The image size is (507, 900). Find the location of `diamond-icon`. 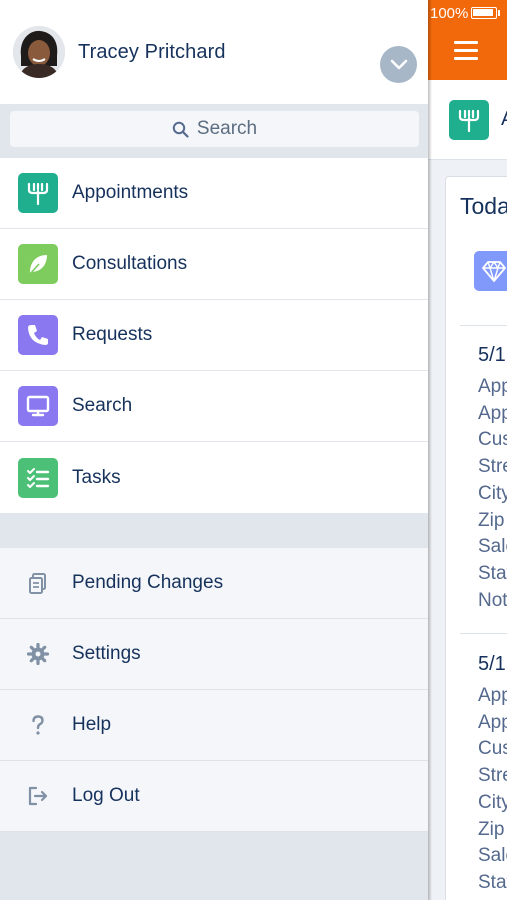

diamond-icon is located at coordinates (490, 271).